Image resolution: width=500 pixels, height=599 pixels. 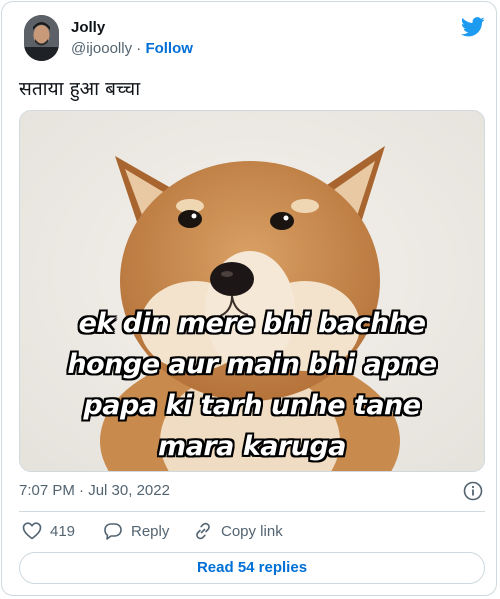 I want to click on like-count: 419, so click(x=63, y=531).